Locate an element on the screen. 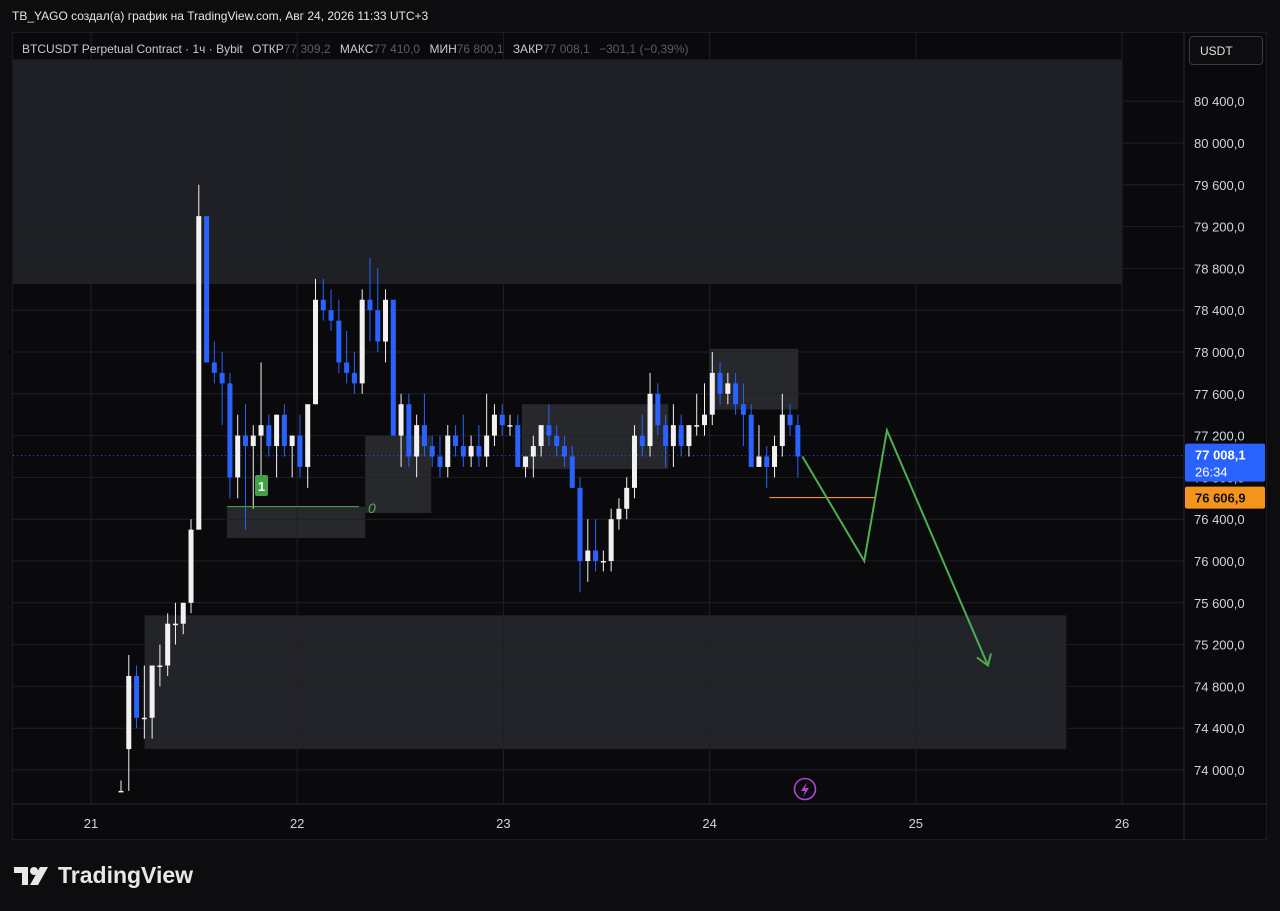 The image size is (1280, 911). currency-button: USDT is located at coordinates (1226, 50).